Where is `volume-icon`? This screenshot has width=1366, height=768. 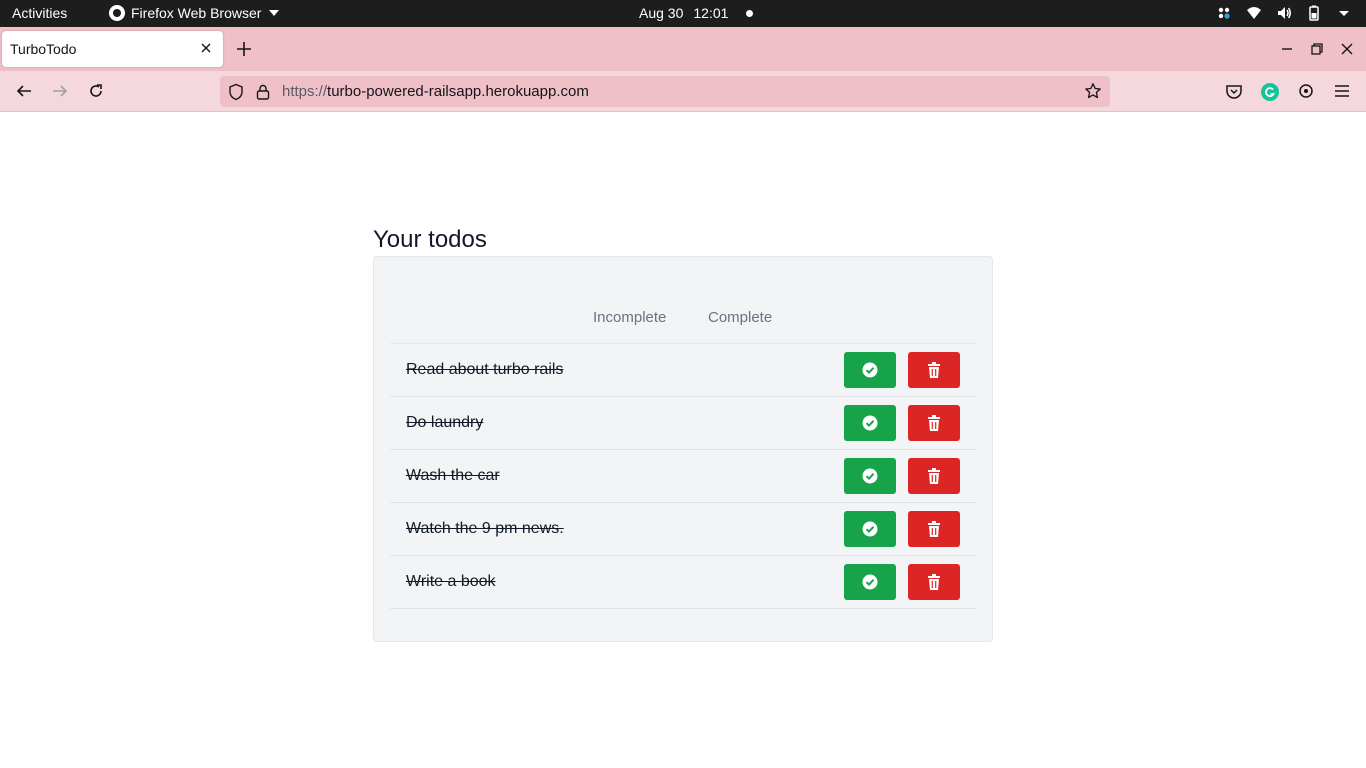
volume-icon is located at coordinates (1284, 13).